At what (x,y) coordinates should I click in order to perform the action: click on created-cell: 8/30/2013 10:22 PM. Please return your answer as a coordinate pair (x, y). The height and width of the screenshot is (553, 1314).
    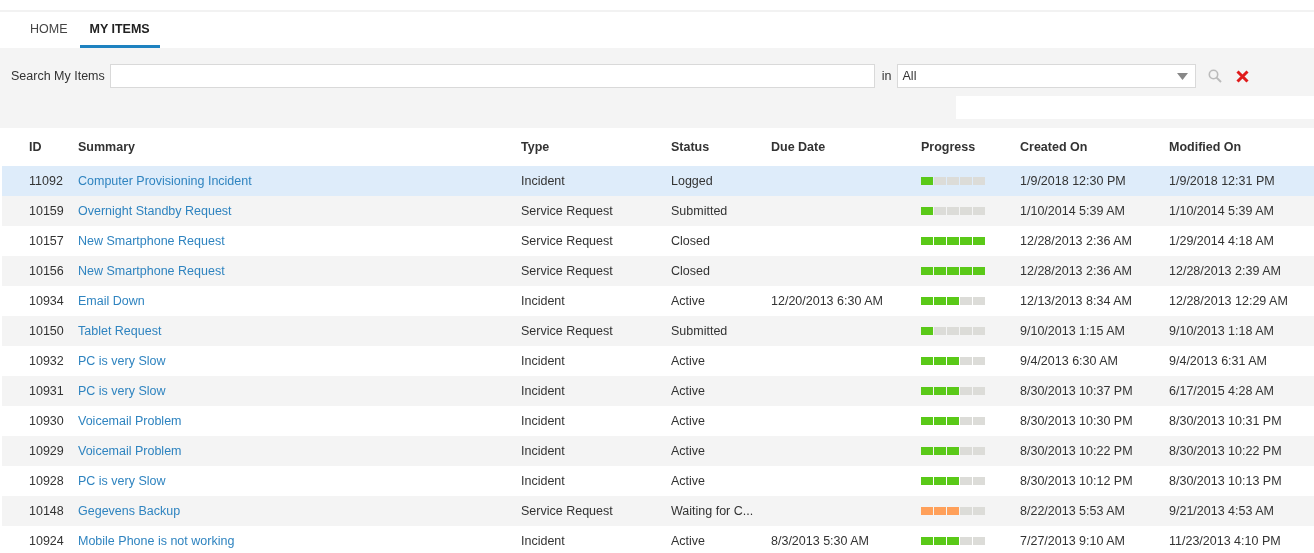
    Looking at the image, I should click on (1076, 451).